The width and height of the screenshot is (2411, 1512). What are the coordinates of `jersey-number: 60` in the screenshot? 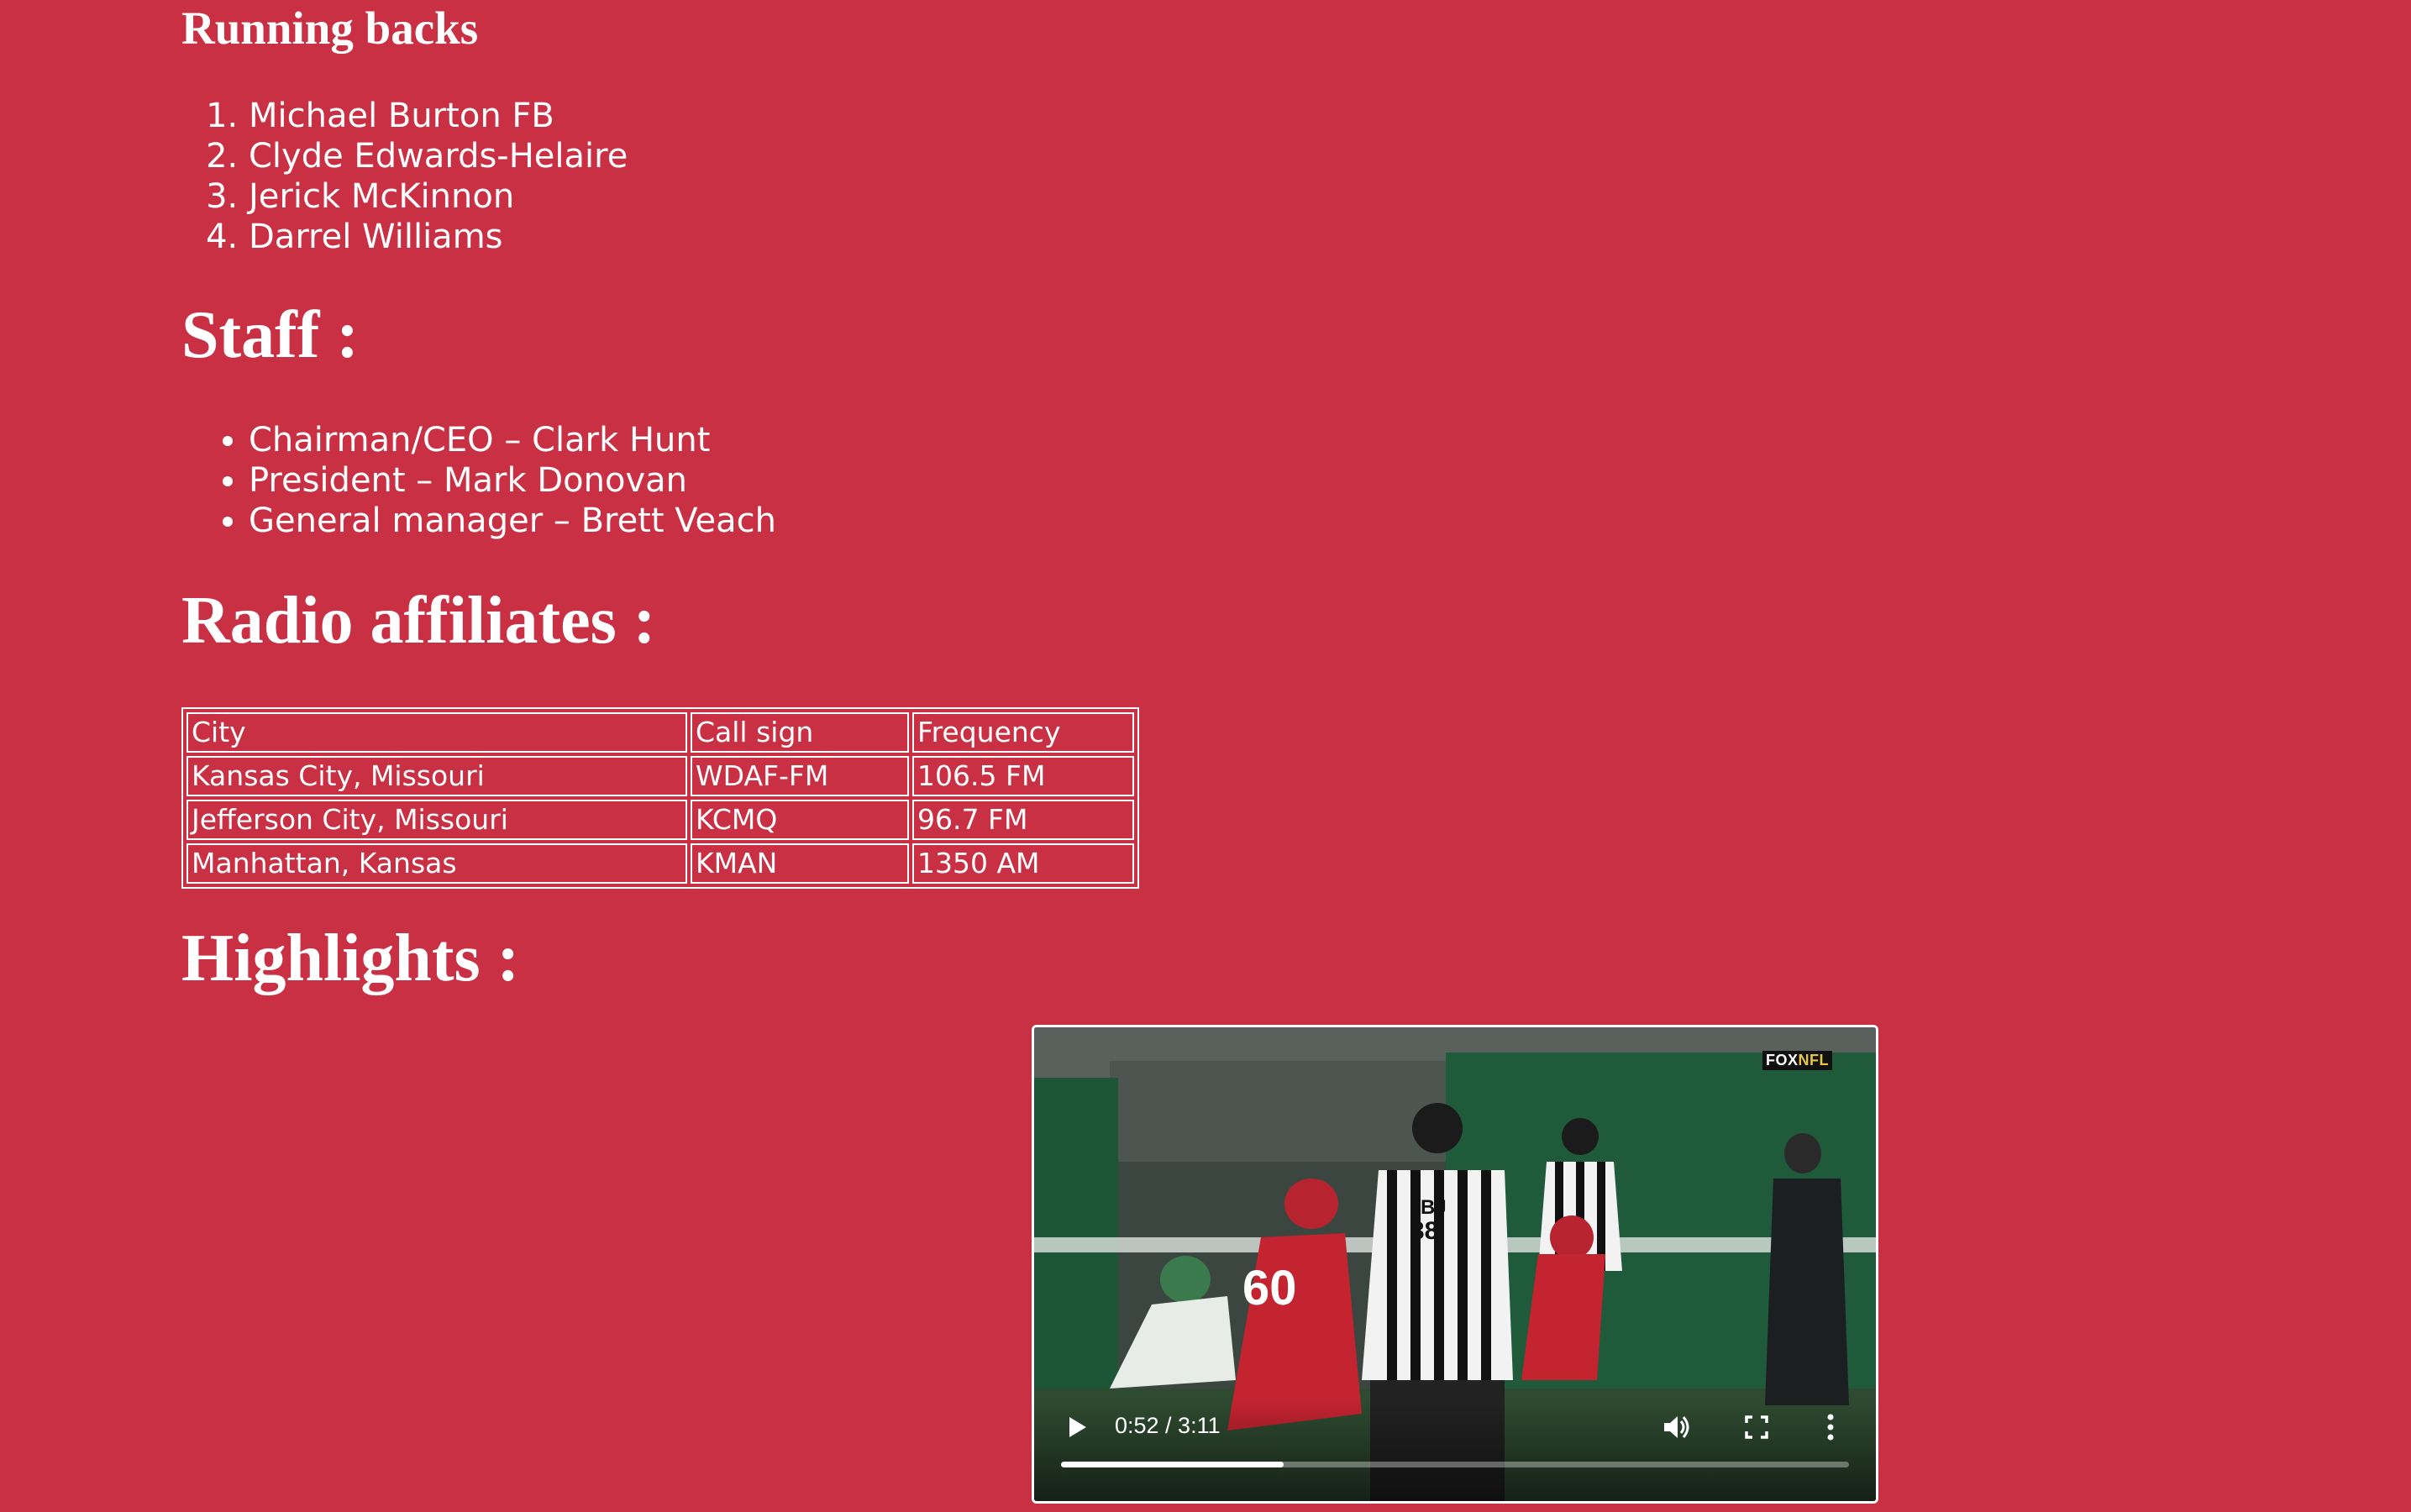 It's located at (1269, 1288).